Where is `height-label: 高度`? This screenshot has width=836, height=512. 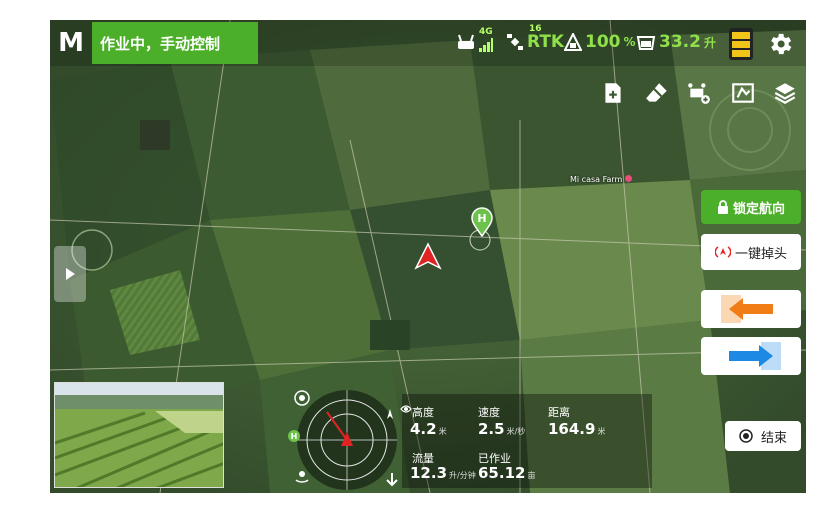 height-label: 高度 is located at coordinates (423, 412).